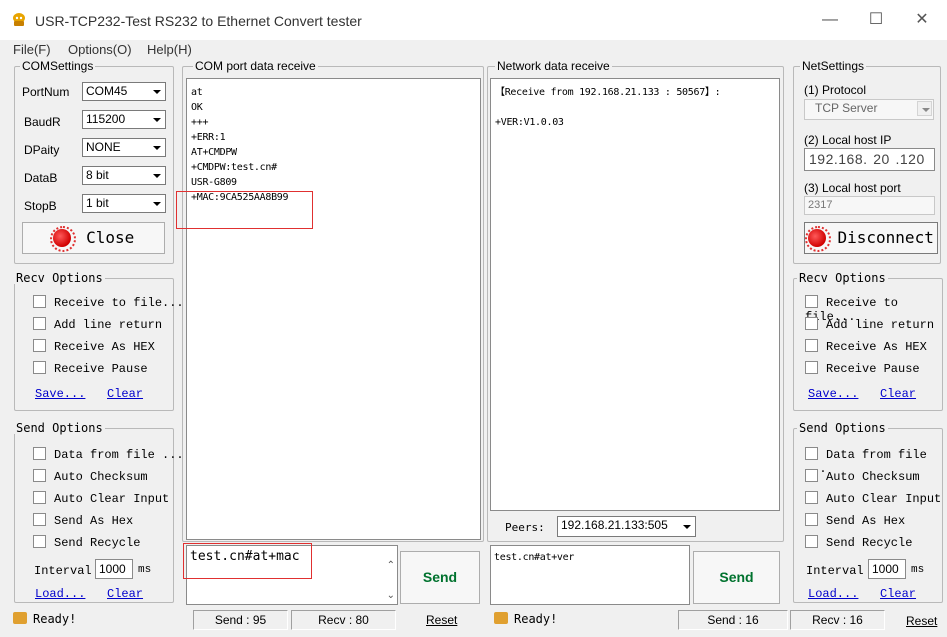  Describe the element at coordinates (125, 394) in the screenshot. I see `left-recv-clear-link: Clear` at that location.